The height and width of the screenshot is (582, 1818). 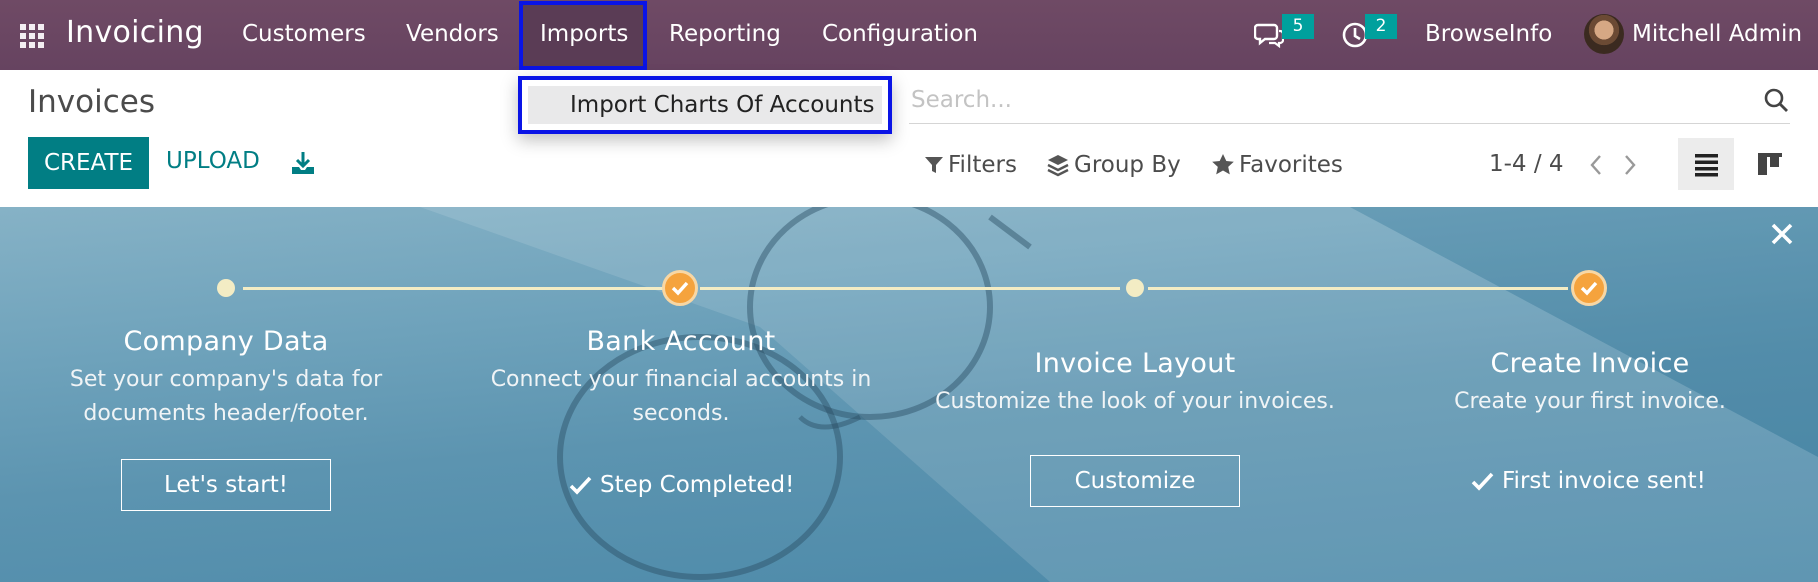 I want to click on list-icon, so click(x=1706, y=165).